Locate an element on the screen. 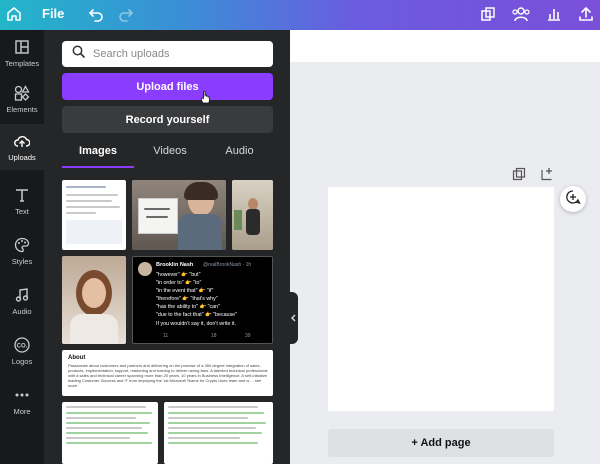 Image resolution: width=600 pixels, height=464 pixels. undo-icon is located at coordinates (96, 14).